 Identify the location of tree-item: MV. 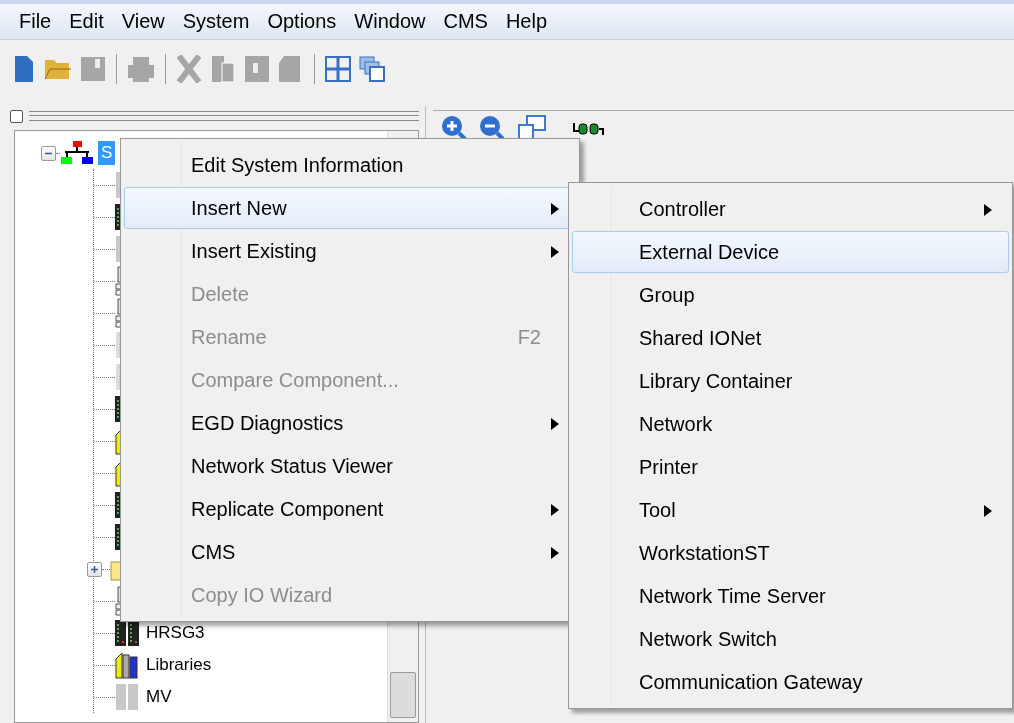
(159, 697).